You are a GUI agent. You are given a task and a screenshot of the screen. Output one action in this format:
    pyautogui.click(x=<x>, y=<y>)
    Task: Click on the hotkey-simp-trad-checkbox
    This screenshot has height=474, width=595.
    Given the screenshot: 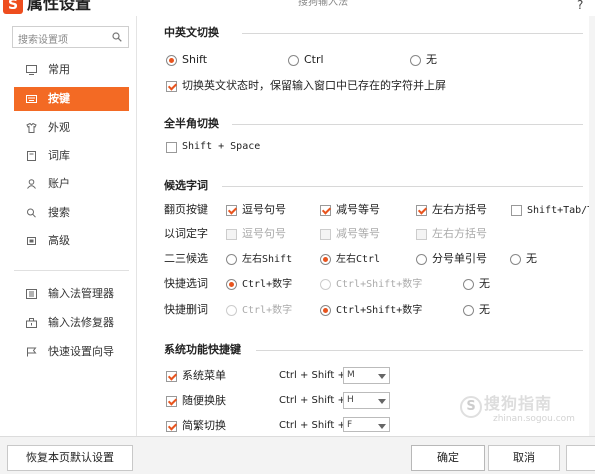 What is the action you would take?
    pyautogui.click(x=171, y=426)
    